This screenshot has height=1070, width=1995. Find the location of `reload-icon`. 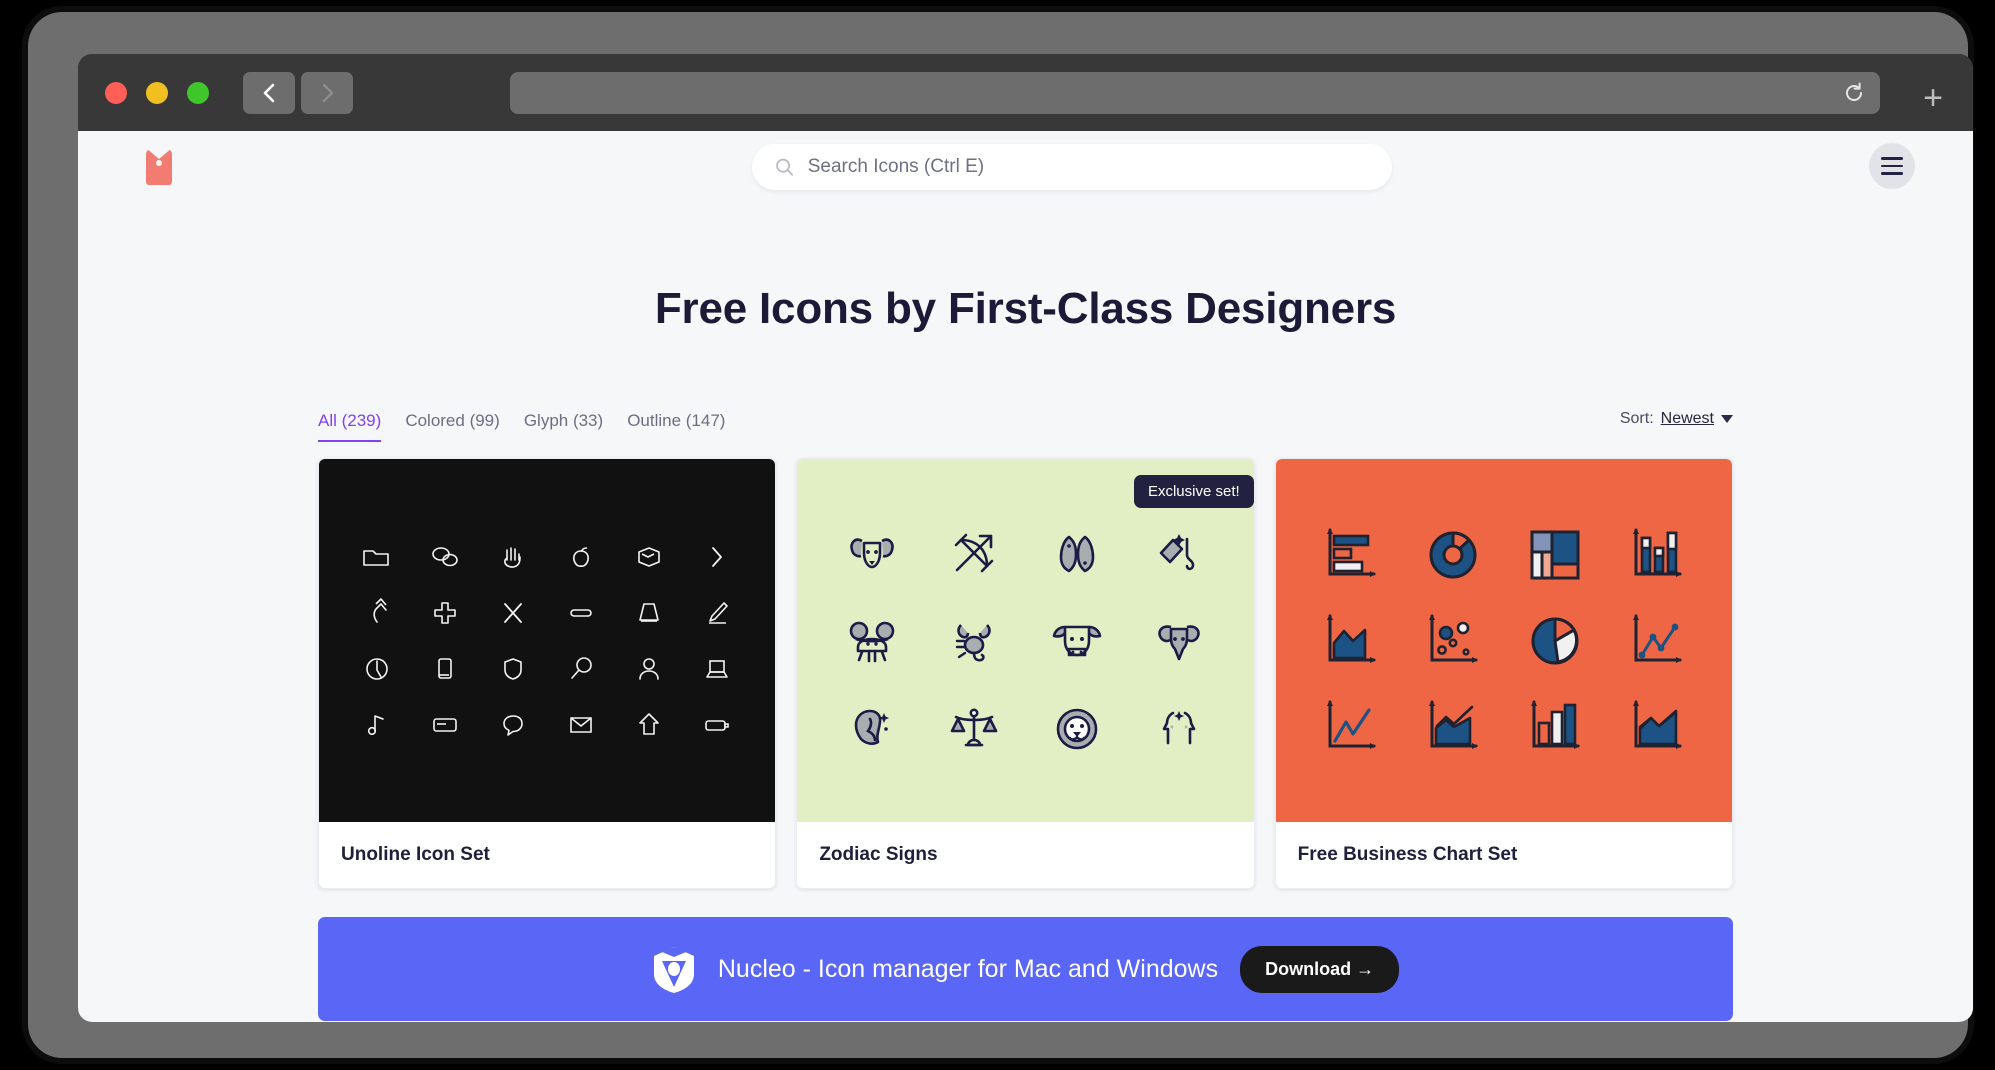

reload-icon is located at coordinates (1854, 91).